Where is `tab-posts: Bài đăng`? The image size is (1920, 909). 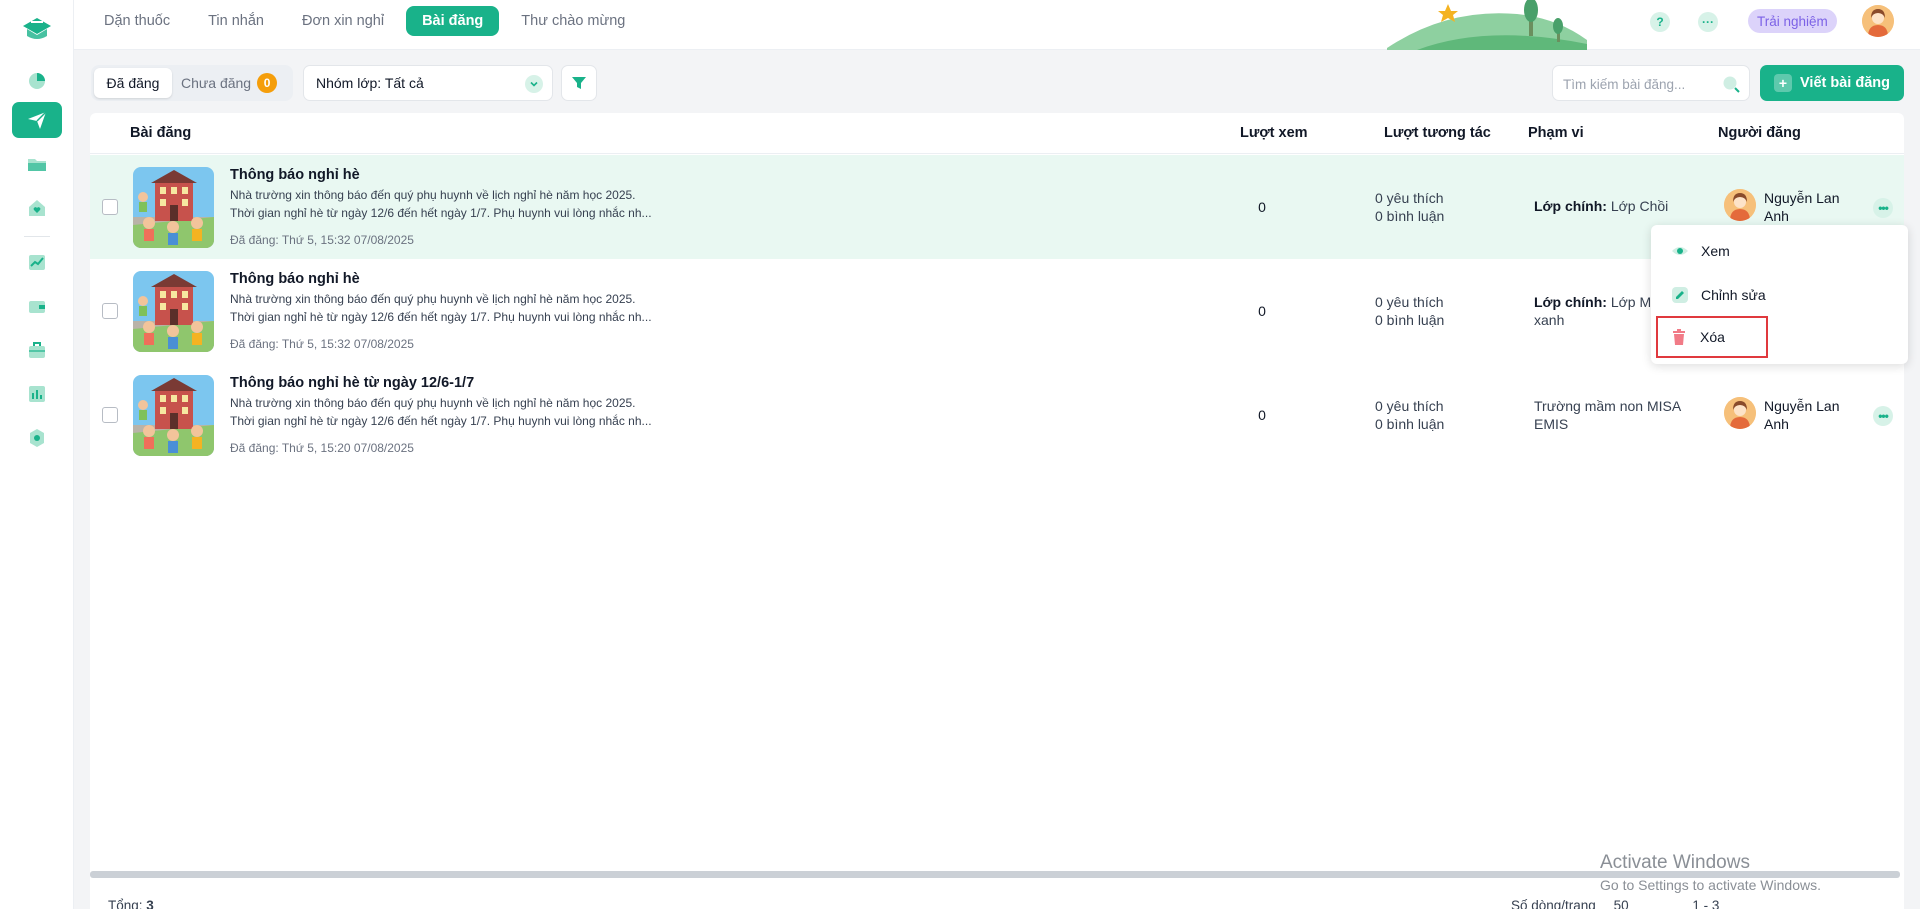 tab-posts: Bài đăng is located at coordinates (453, 21).